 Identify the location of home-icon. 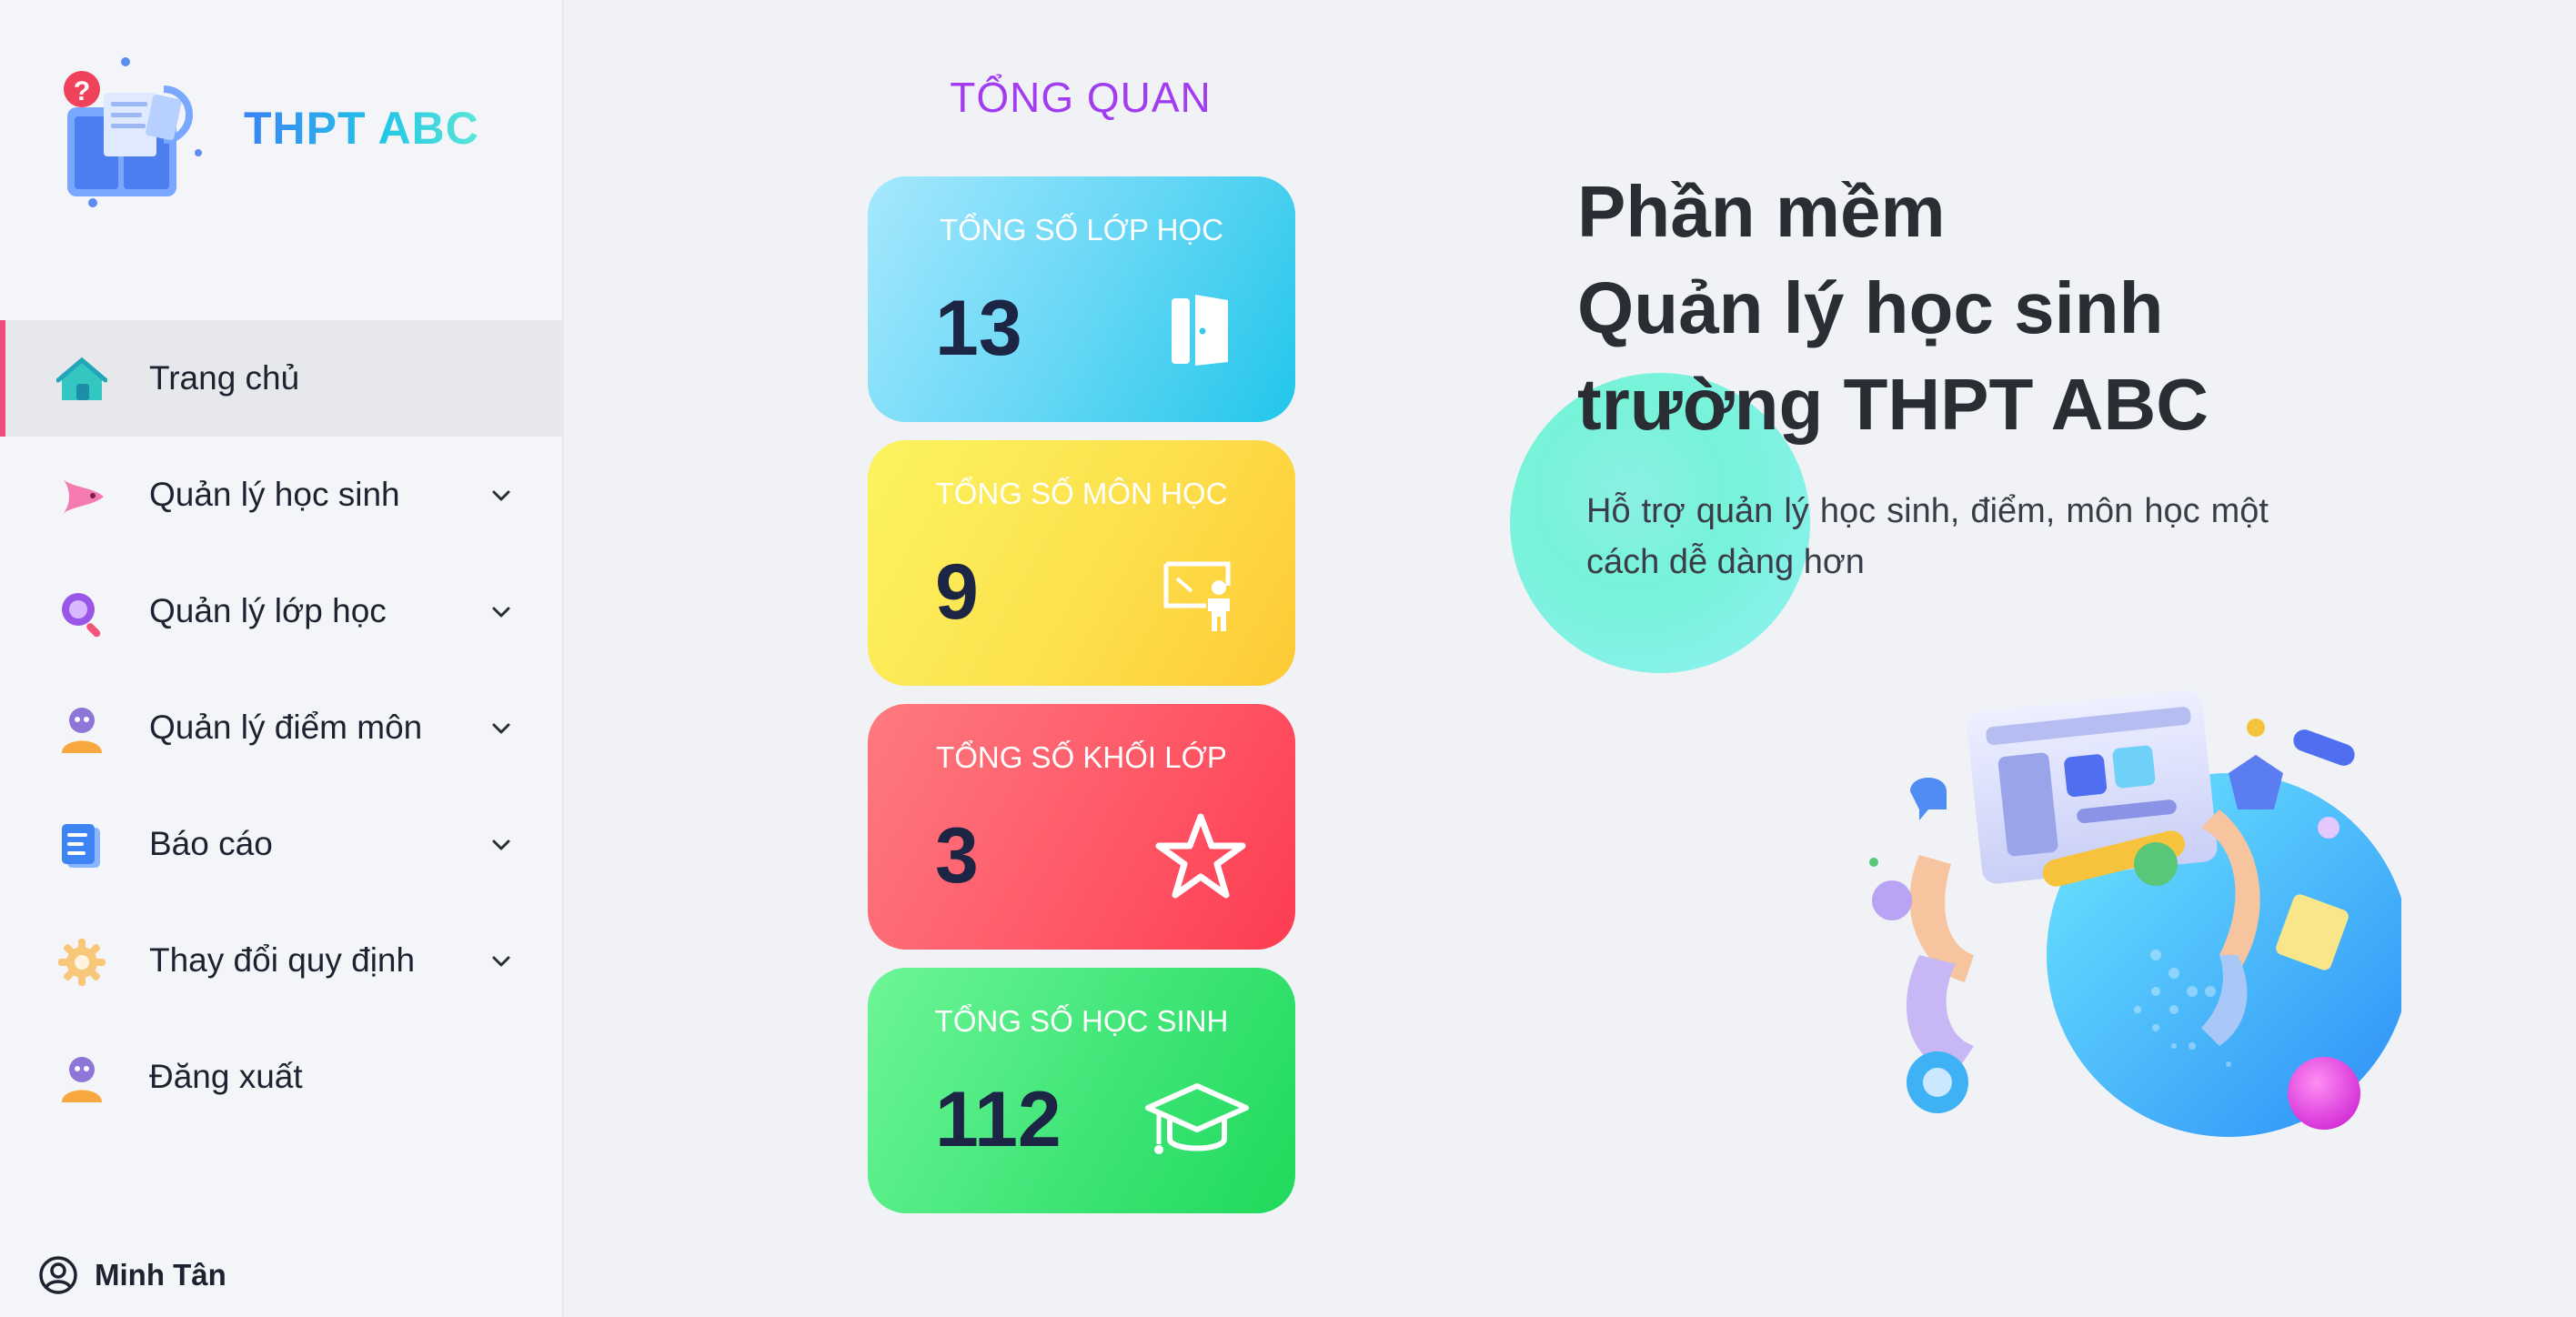
(81, 380).